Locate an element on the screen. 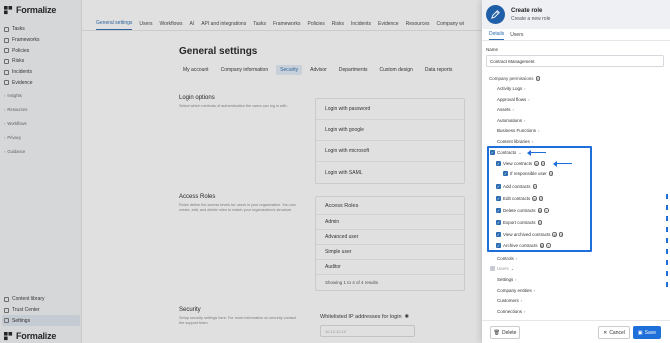 The height and width of the screenshot is (343, 670). perm-label: Controls is located at coordinates (505, 258).